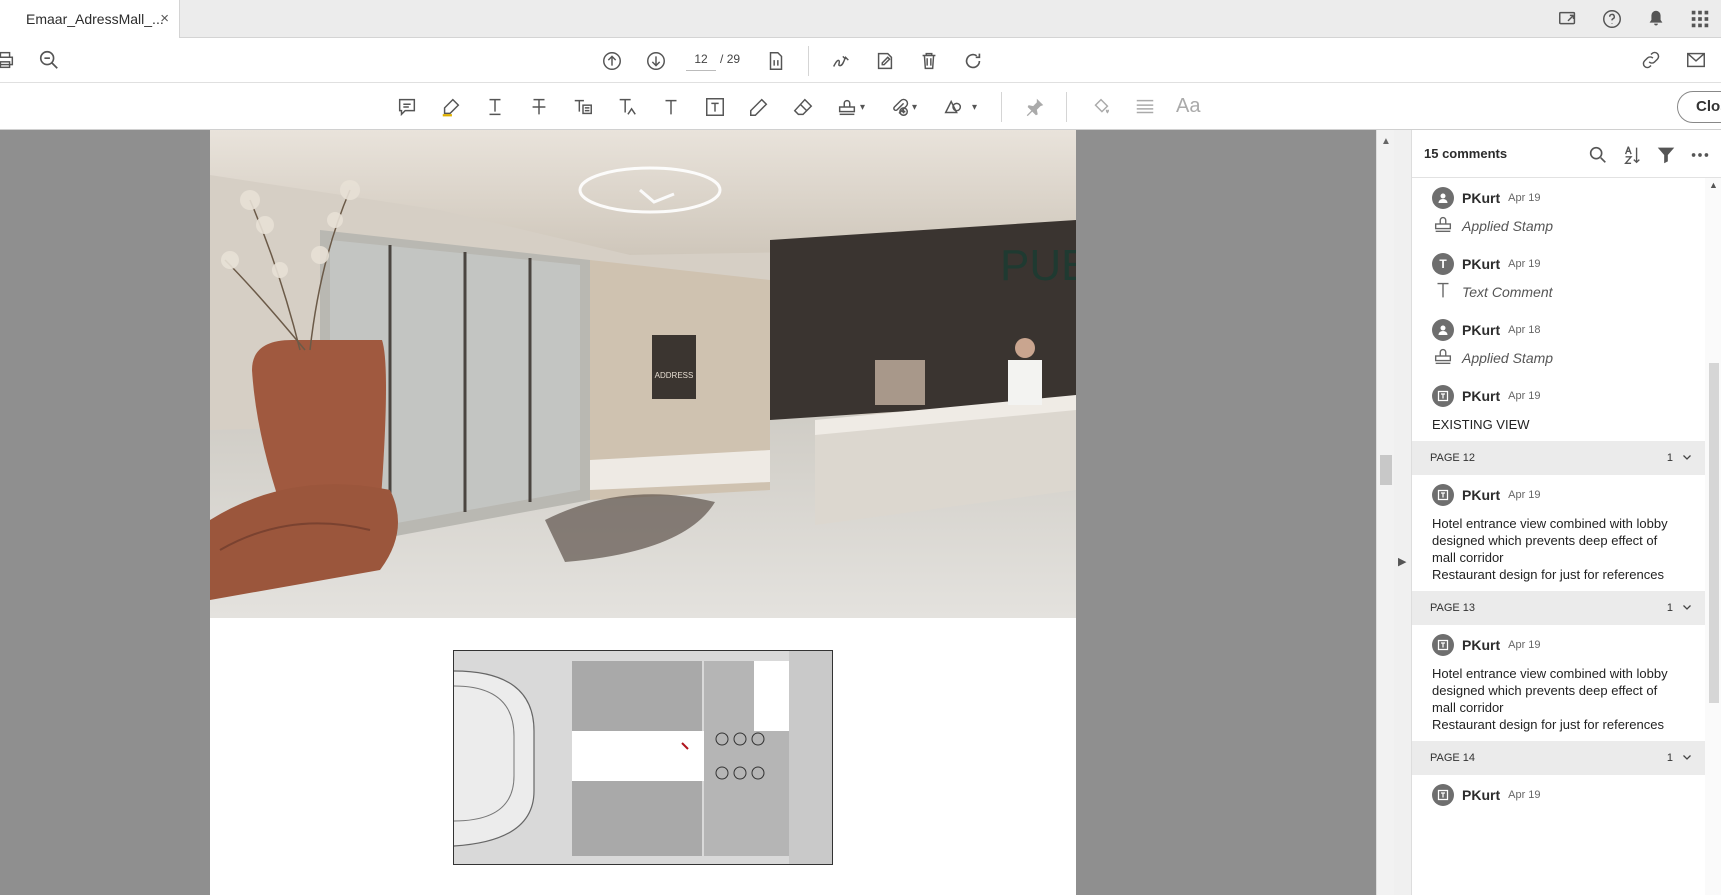 The width and height of the screenshot is (1721, 895). Describe the element at coordinates (1656, 19) in the screenshot. I see `bell-icon` at that location.